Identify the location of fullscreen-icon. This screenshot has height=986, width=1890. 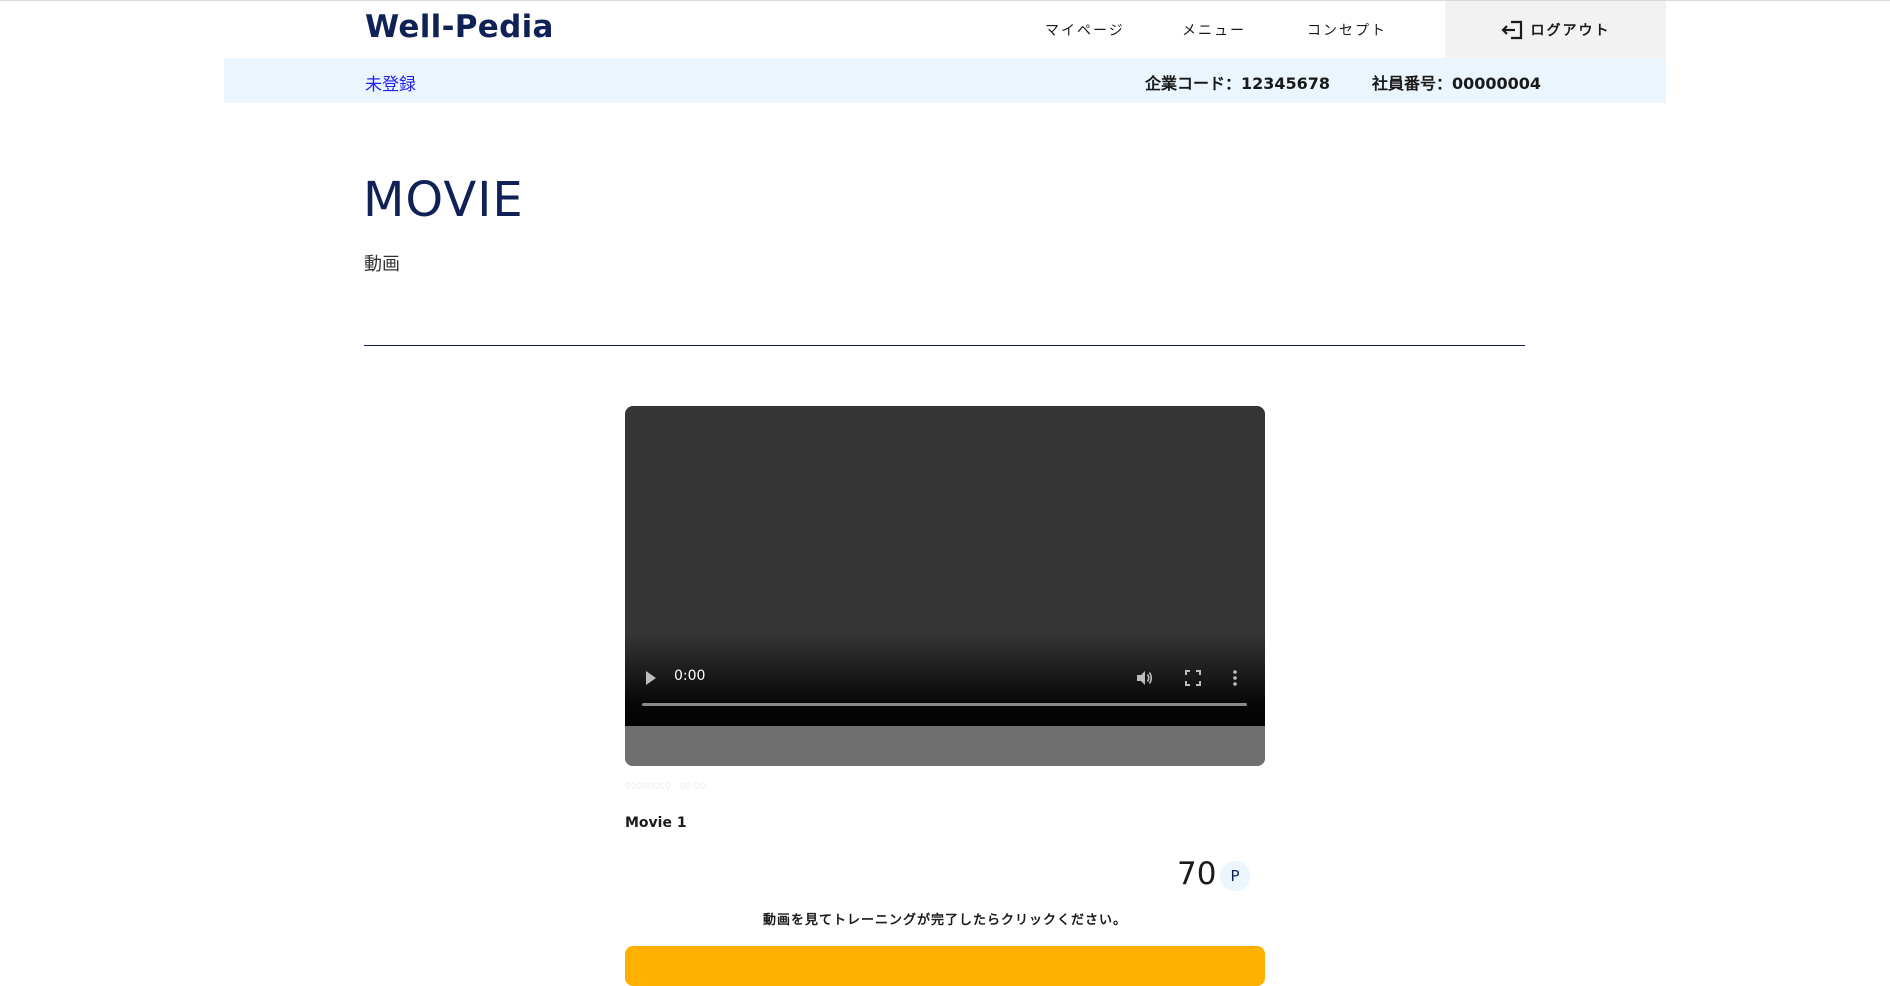
(1193, 678).